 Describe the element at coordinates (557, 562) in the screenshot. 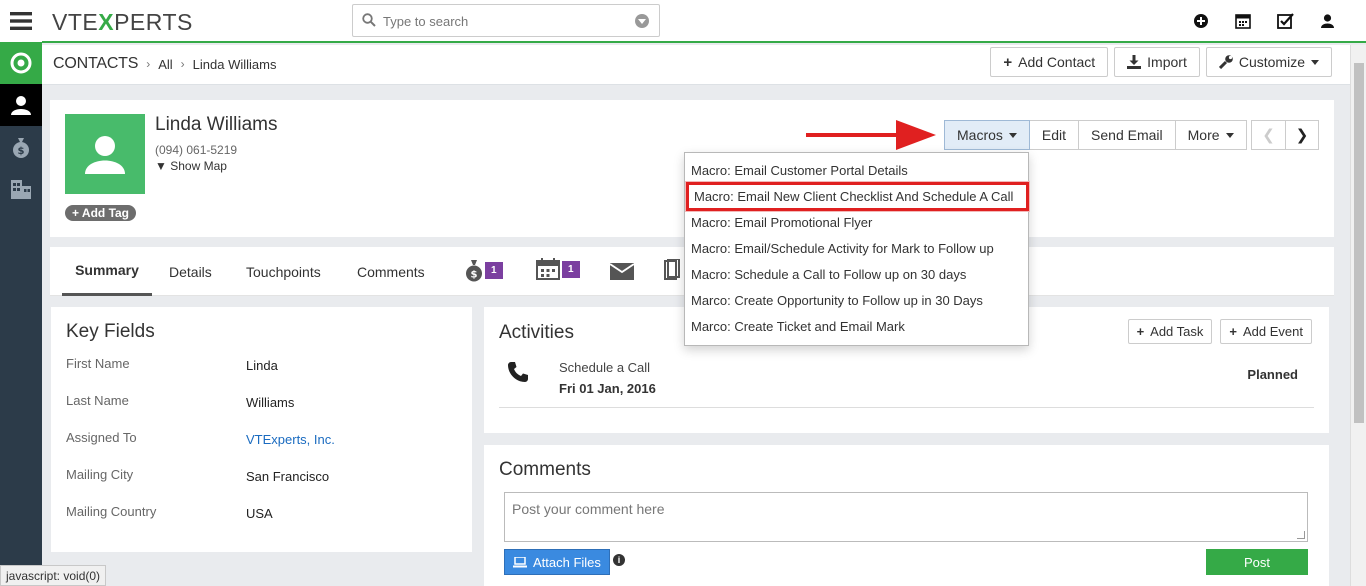

I see `attach-files-button: Attach Files` at that location.